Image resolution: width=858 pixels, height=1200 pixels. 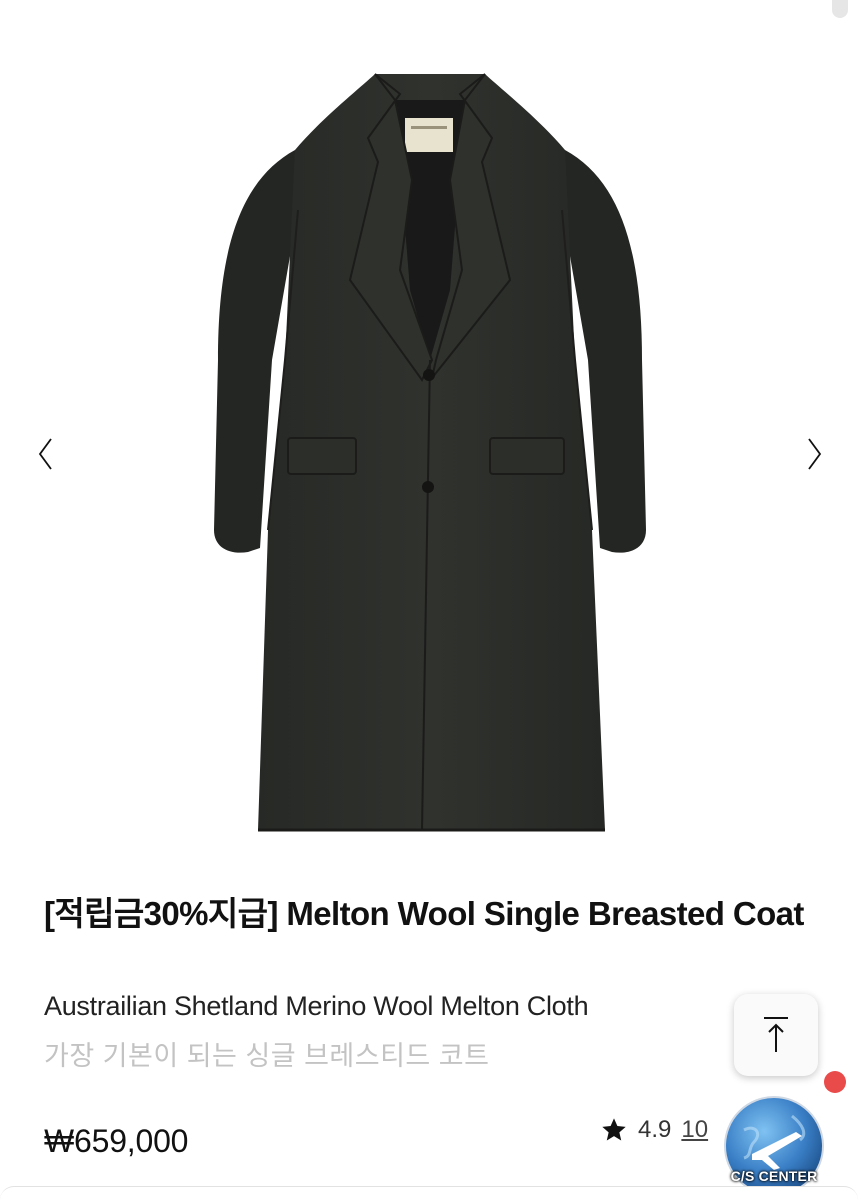 What do you see at coordinates (614, 1129) in the screenshot?
I see `star-icon` at bounding box center [614, 1129].